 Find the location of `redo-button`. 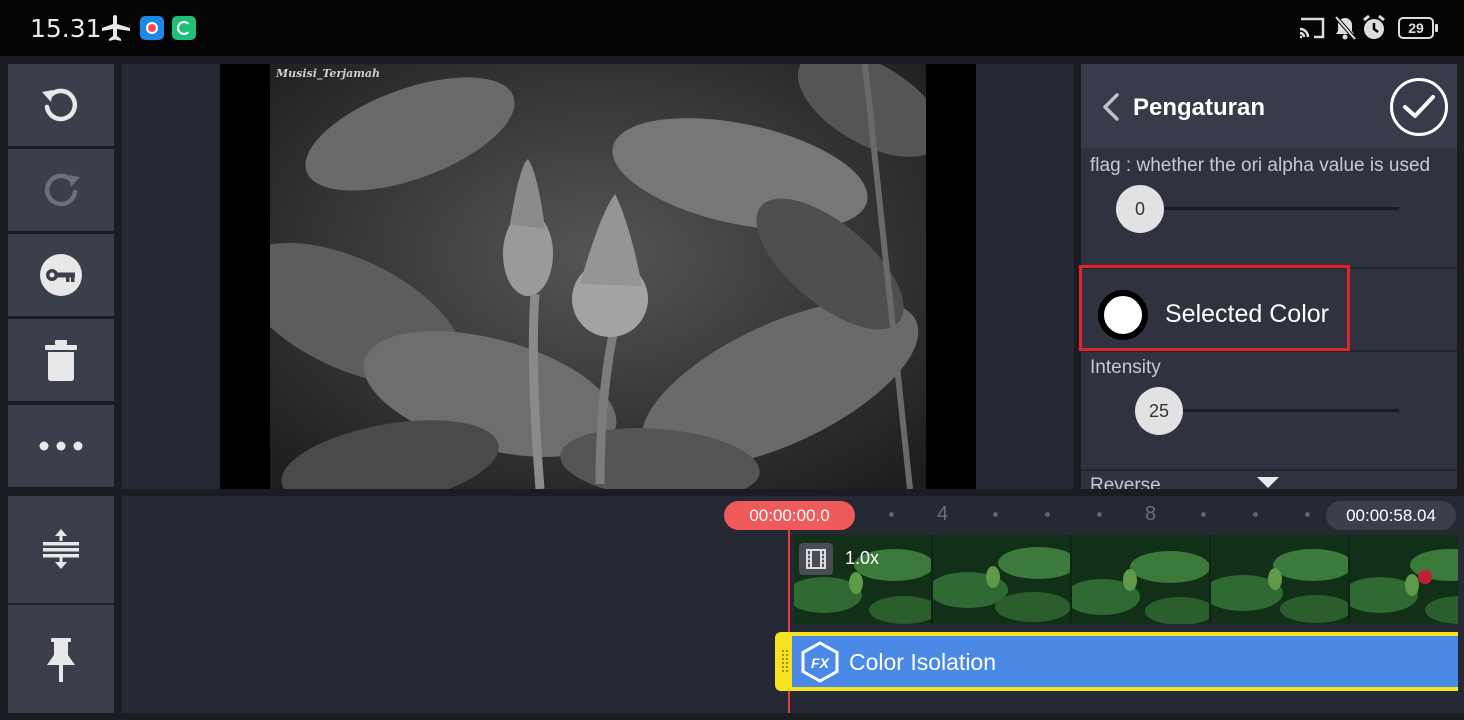

redo-button is located at coordinates (61, 190).